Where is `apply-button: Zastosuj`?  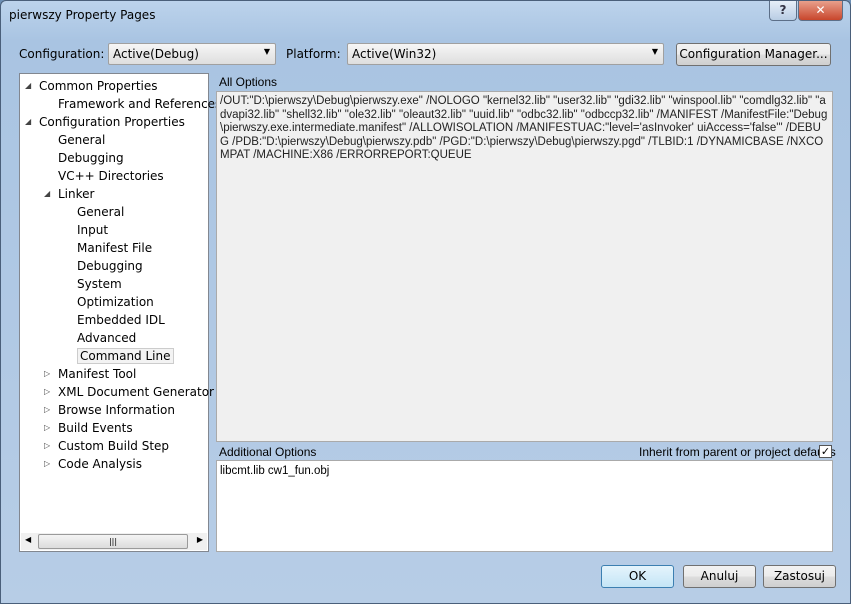 apply-button: Zastosuj is located at coordinates (799, 576).